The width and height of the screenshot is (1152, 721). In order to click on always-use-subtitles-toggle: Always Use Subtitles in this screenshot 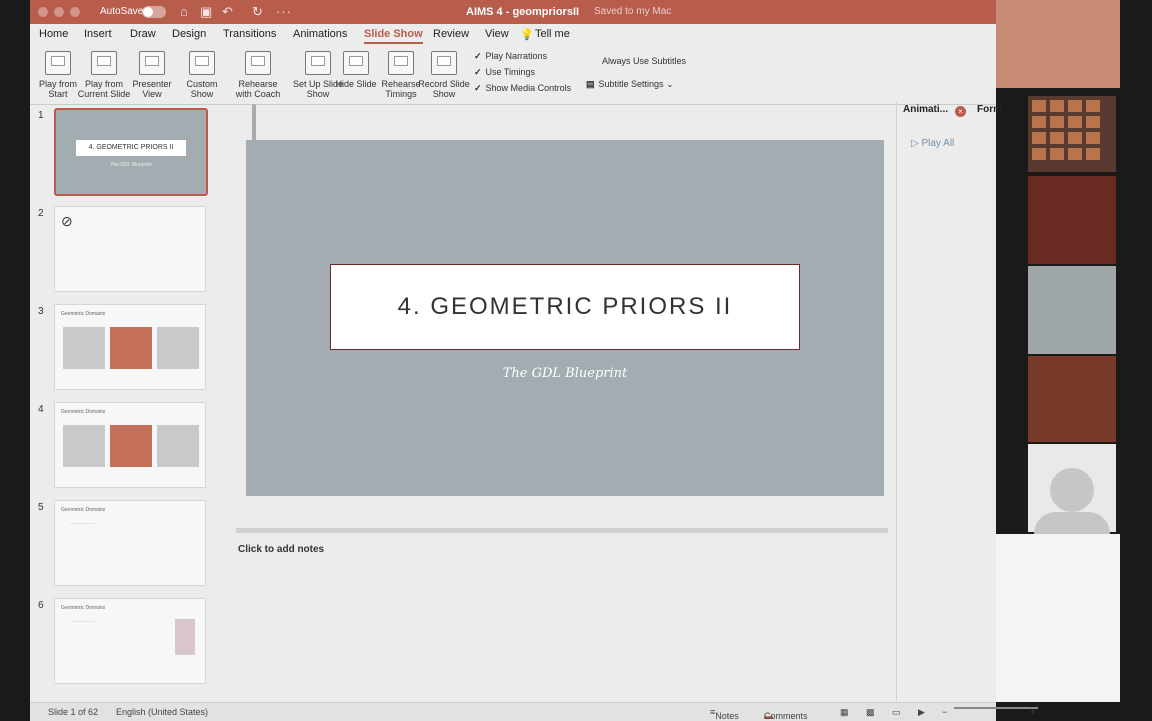, I will do `click(644, 61)`.